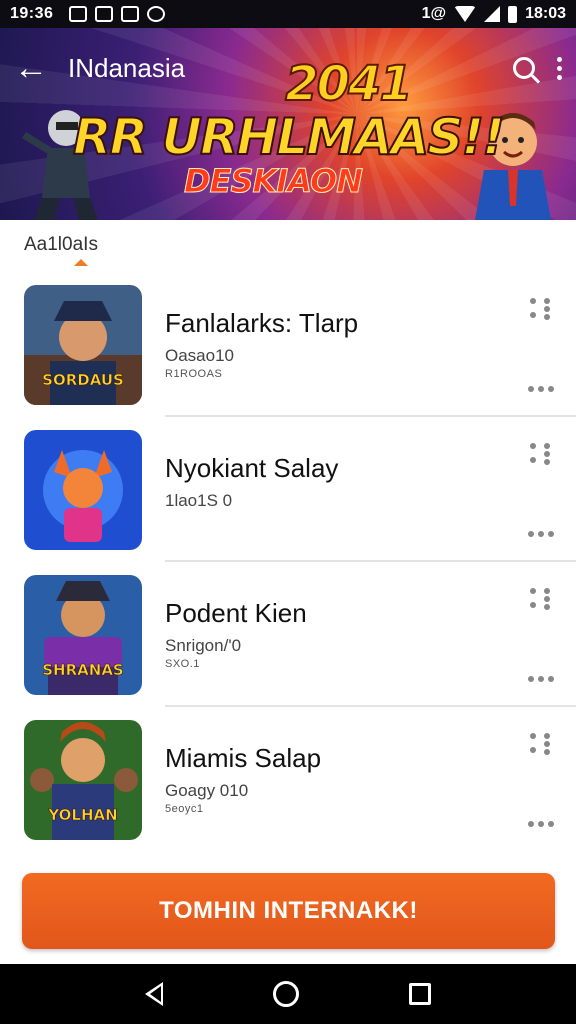 This screenshot has width=576, height=1024. What do you see at coordinates (199, 355) in the screenshot?
I see `item-subtitle: Oasao10` at bounding box center [199, 355].